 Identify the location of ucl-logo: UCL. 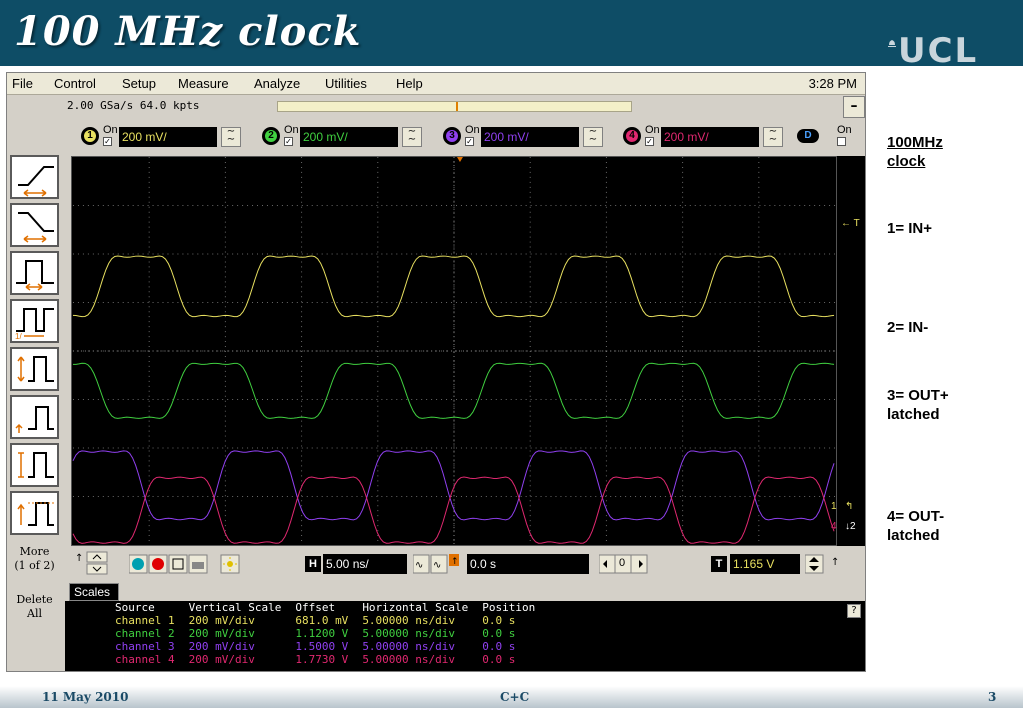
(938, 51).